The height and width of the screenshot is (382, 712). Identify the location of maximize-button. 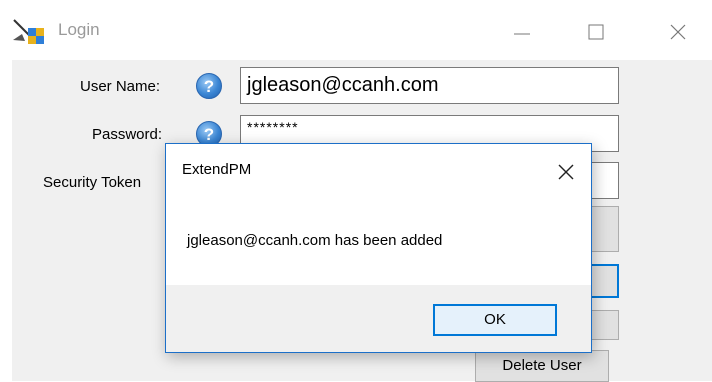
(596, 32).